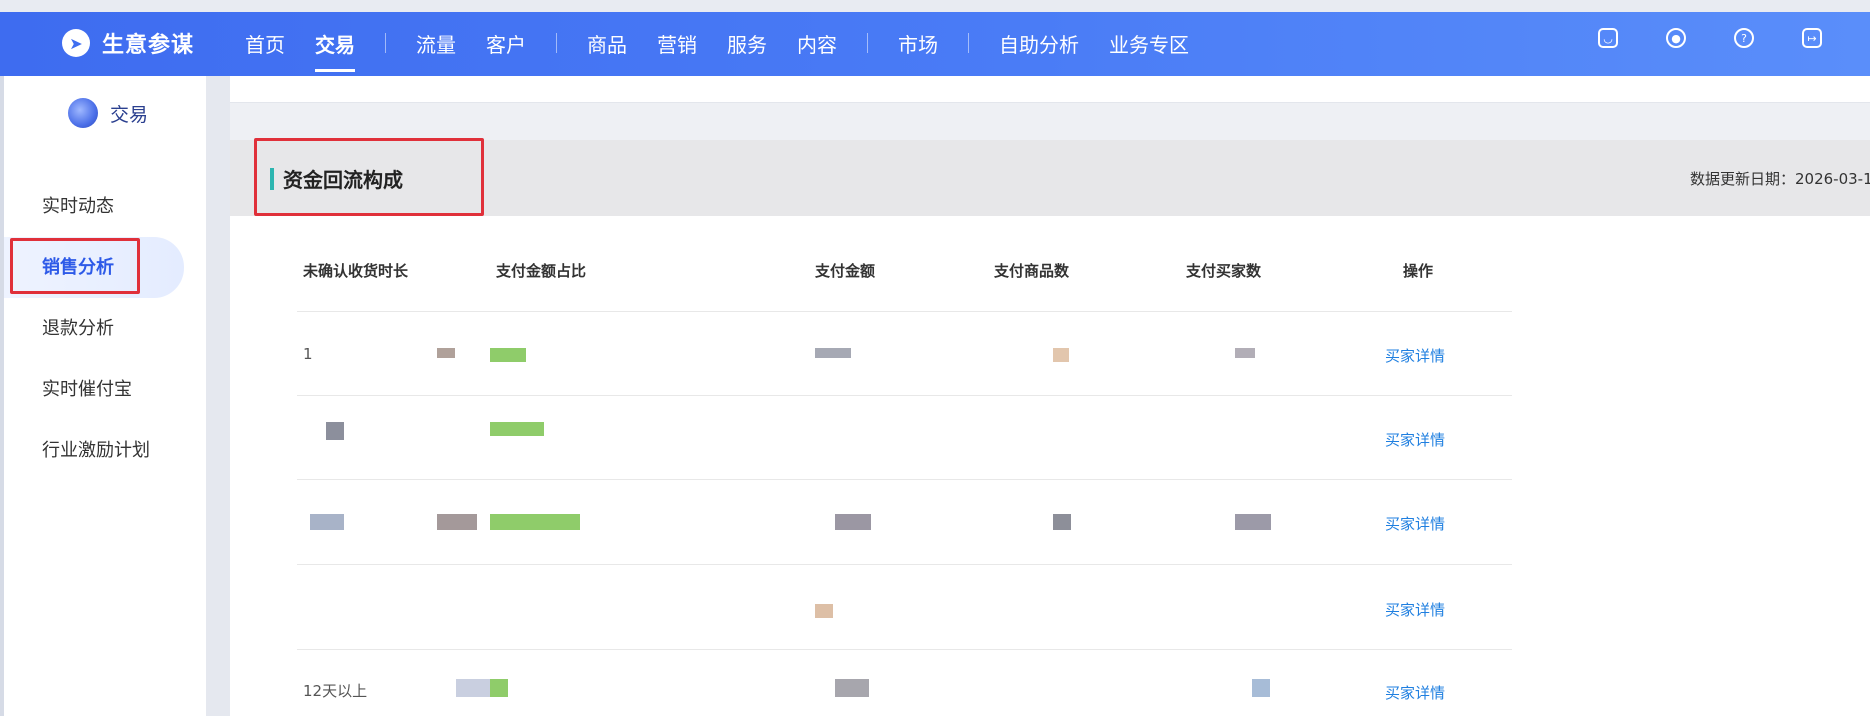 Image resolution: width=1870 pixels, height=716 pixels. I want to click on help-icon: ?, so click(1744, 38).